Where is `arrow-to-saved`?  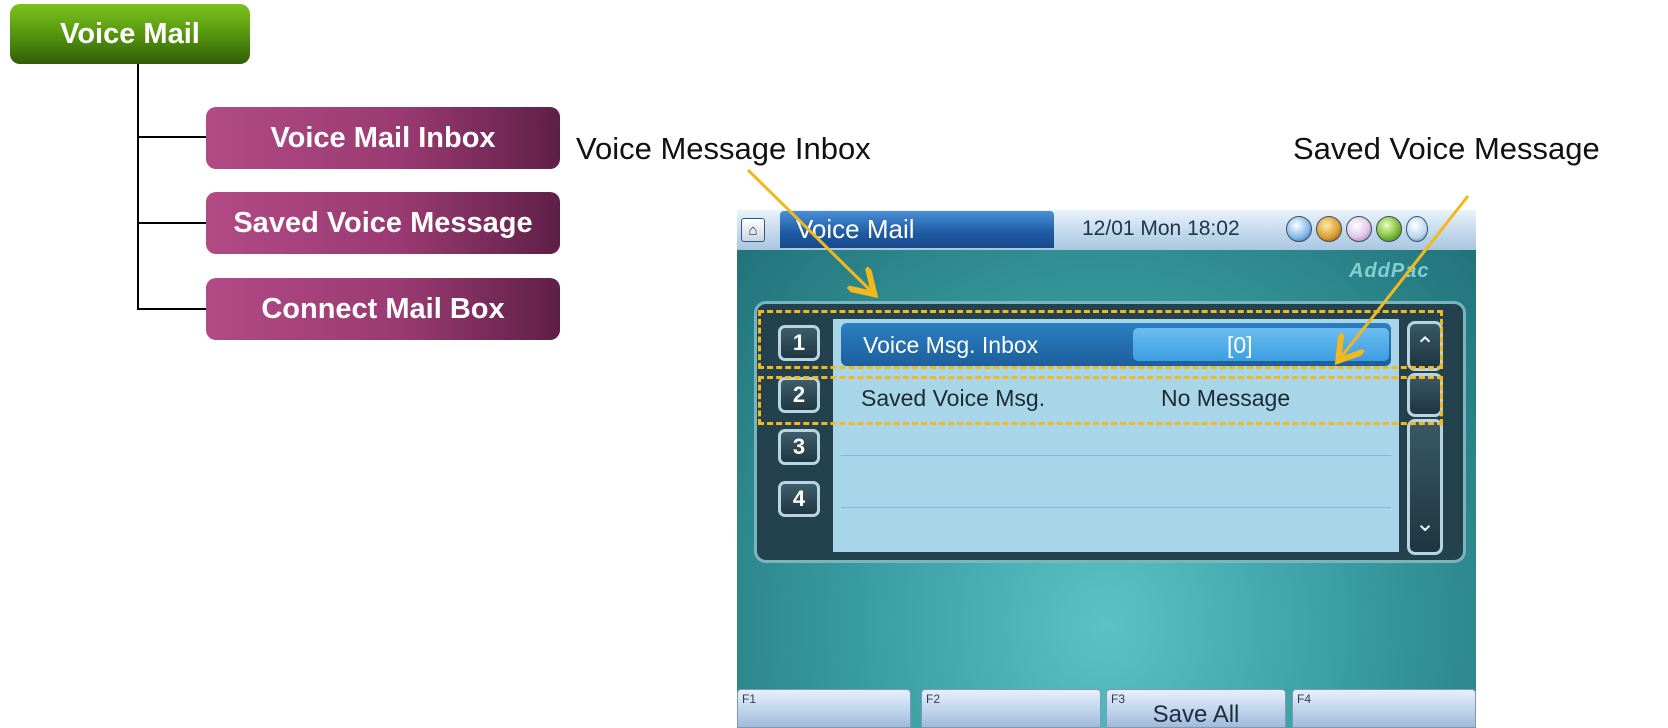
arrow-to-saved is located at coordinates (1406, 275).